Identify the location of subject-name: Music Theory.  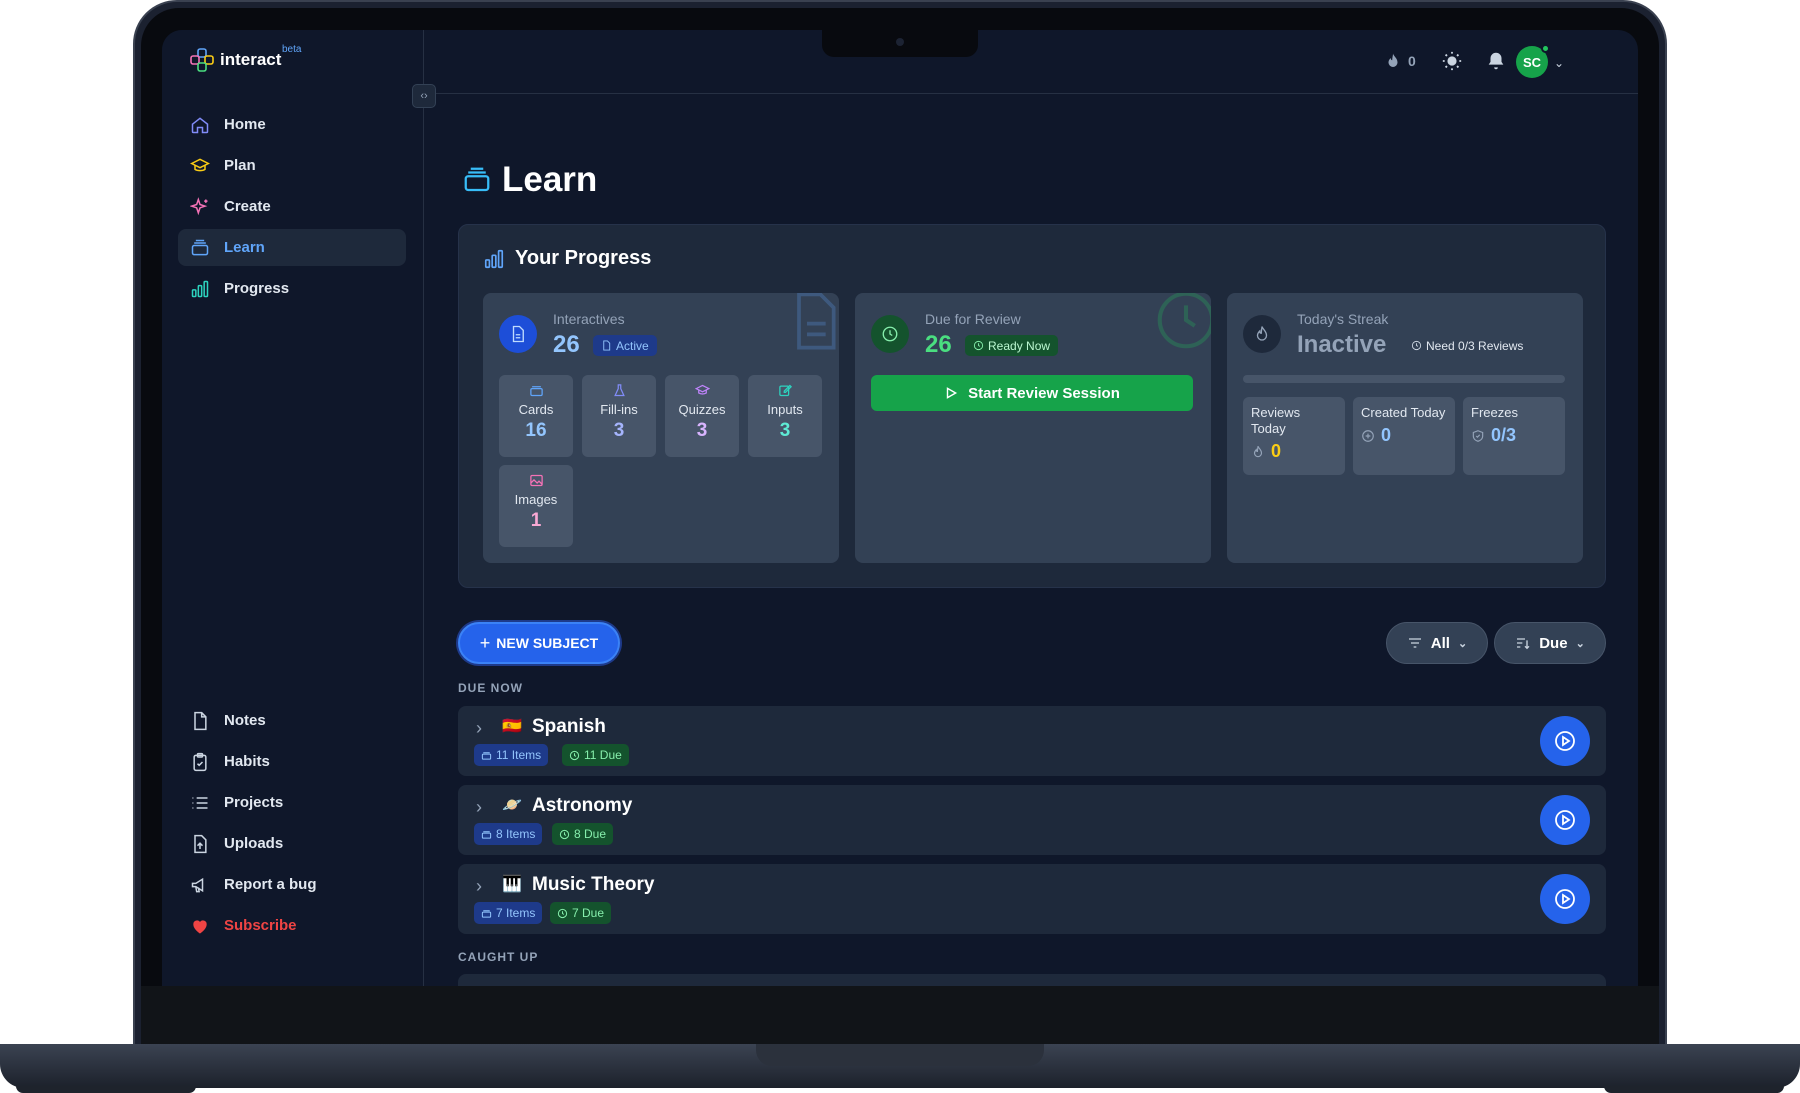
(593, 884).